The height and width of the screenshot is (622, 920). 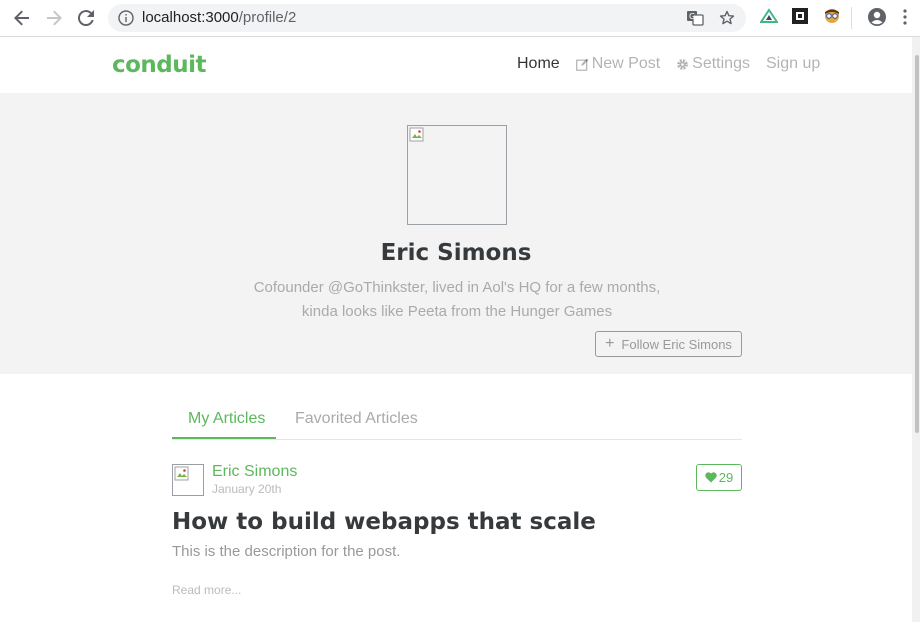 I want to click on gear-icon, so click(x=682, y=64).